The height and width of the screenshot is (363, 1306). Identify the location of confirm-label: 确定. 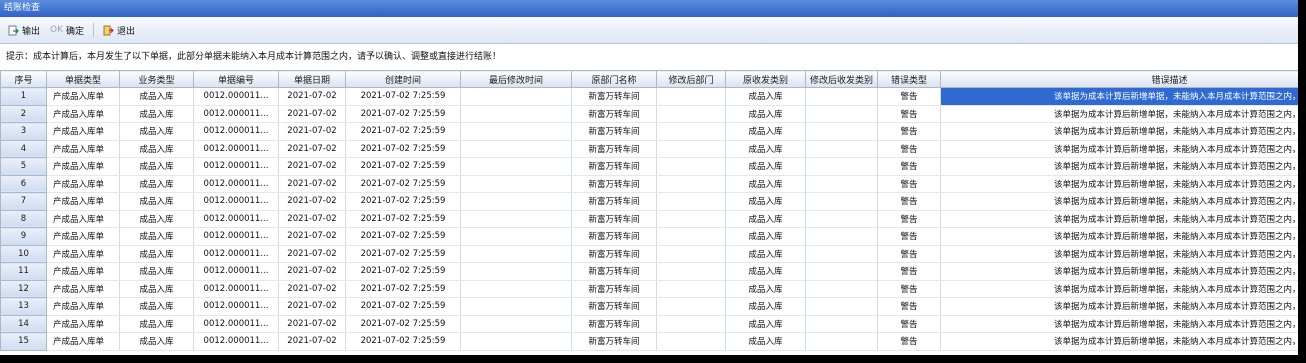
(75, 31).